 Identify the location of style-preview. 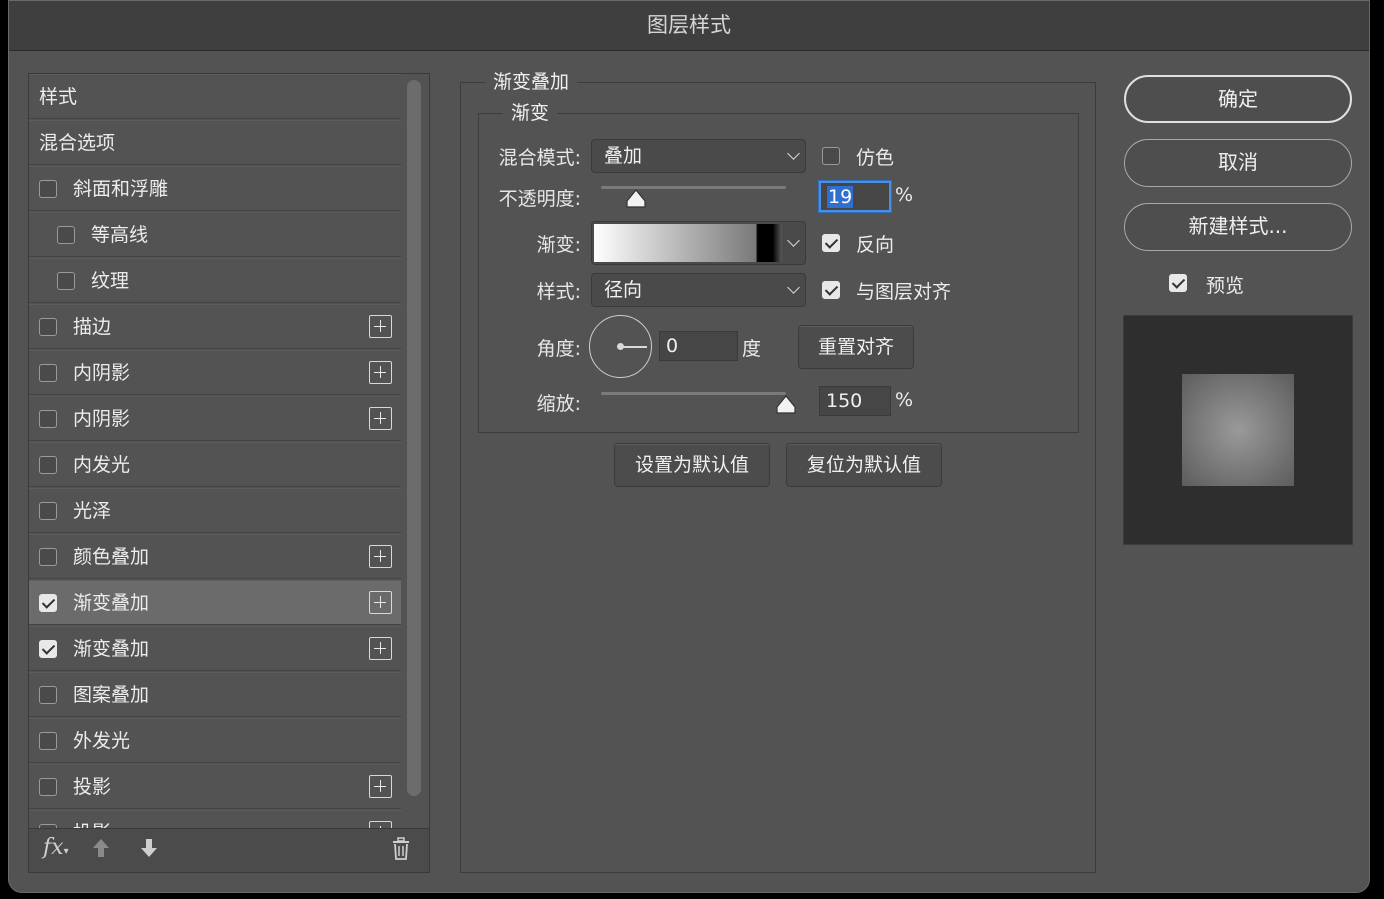
(1238, 430).